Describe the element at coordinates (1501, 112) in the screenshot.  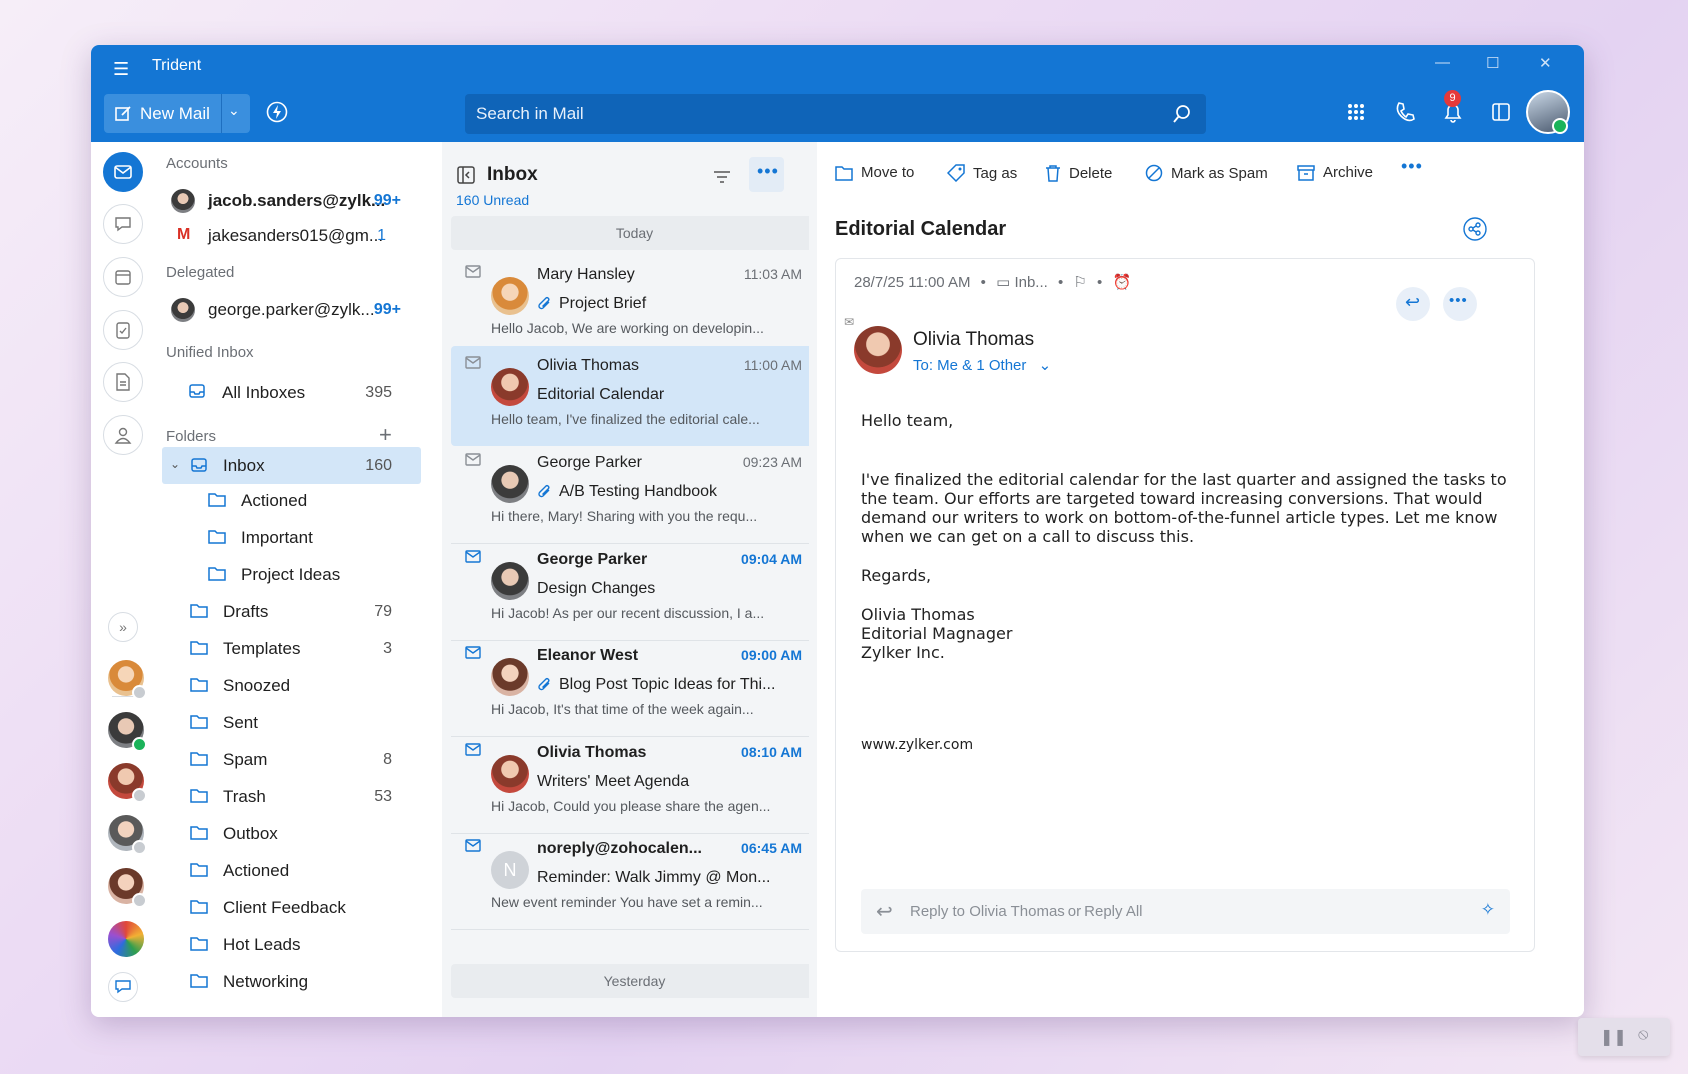
I see `panel-toggle-icon` at that location.